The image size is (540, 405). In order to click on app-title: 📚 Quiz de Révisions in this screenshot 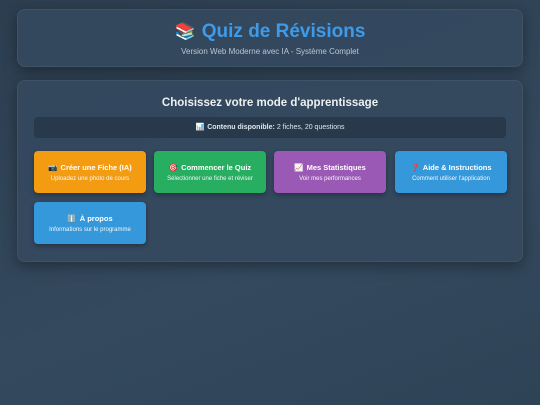, I will do `click(270, 32)`.